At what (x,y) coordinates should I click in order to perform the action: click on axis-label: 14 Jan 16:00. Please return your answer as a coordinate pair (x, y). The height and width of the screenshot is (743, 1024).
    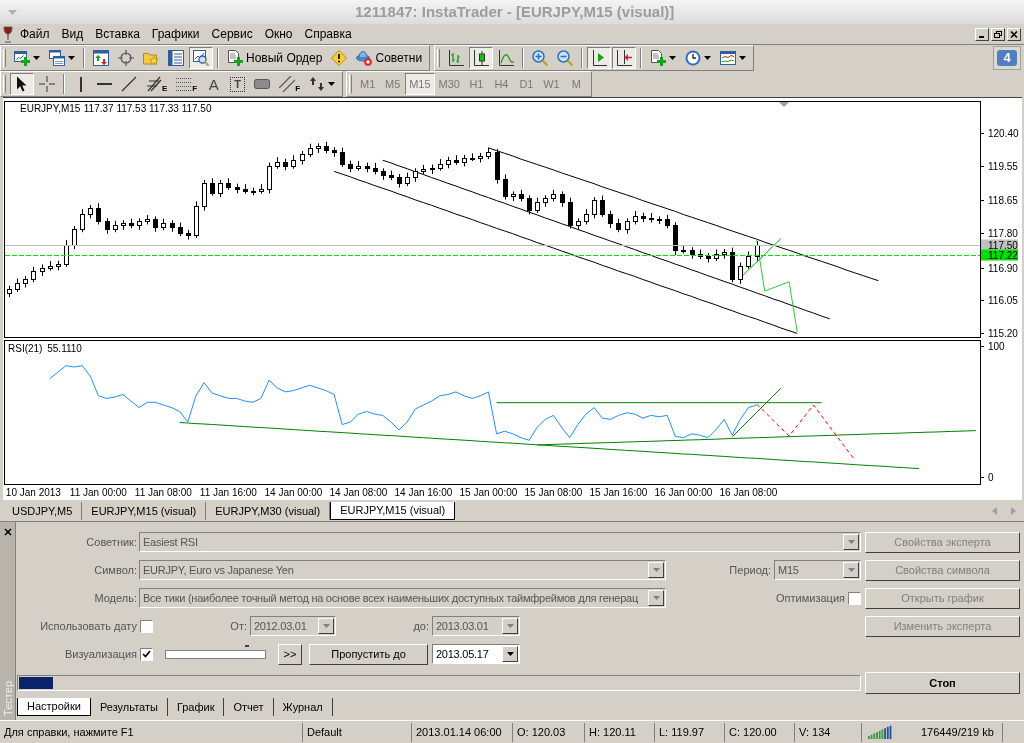
    Looking at the image, I should click on (423, 492).